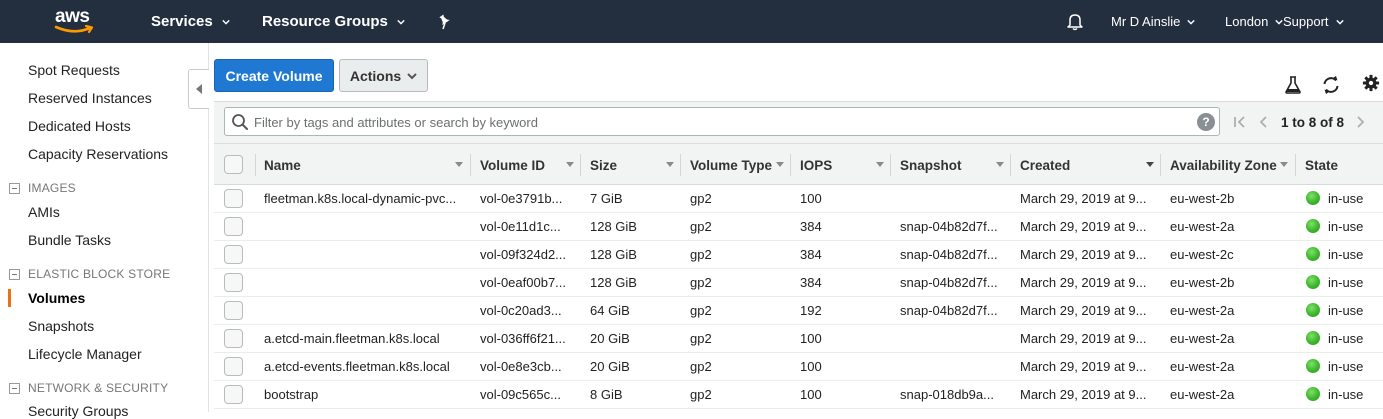 The height and width of the screenshot is (419, 1383). Describe the element at coordinates (74, 70) in the screenshot. I see `sidebar-item-spot-requests: Spot Requests` at that location.